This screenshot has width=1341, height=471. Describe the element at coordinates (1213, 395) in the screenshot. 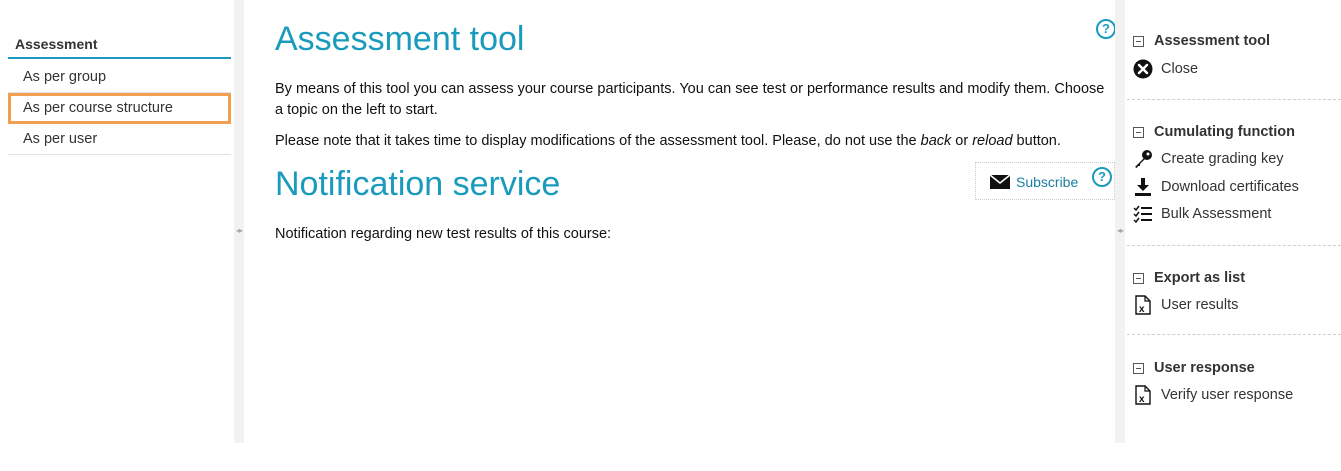

I see `verify-user-response-link: x Verify user response` at that location.